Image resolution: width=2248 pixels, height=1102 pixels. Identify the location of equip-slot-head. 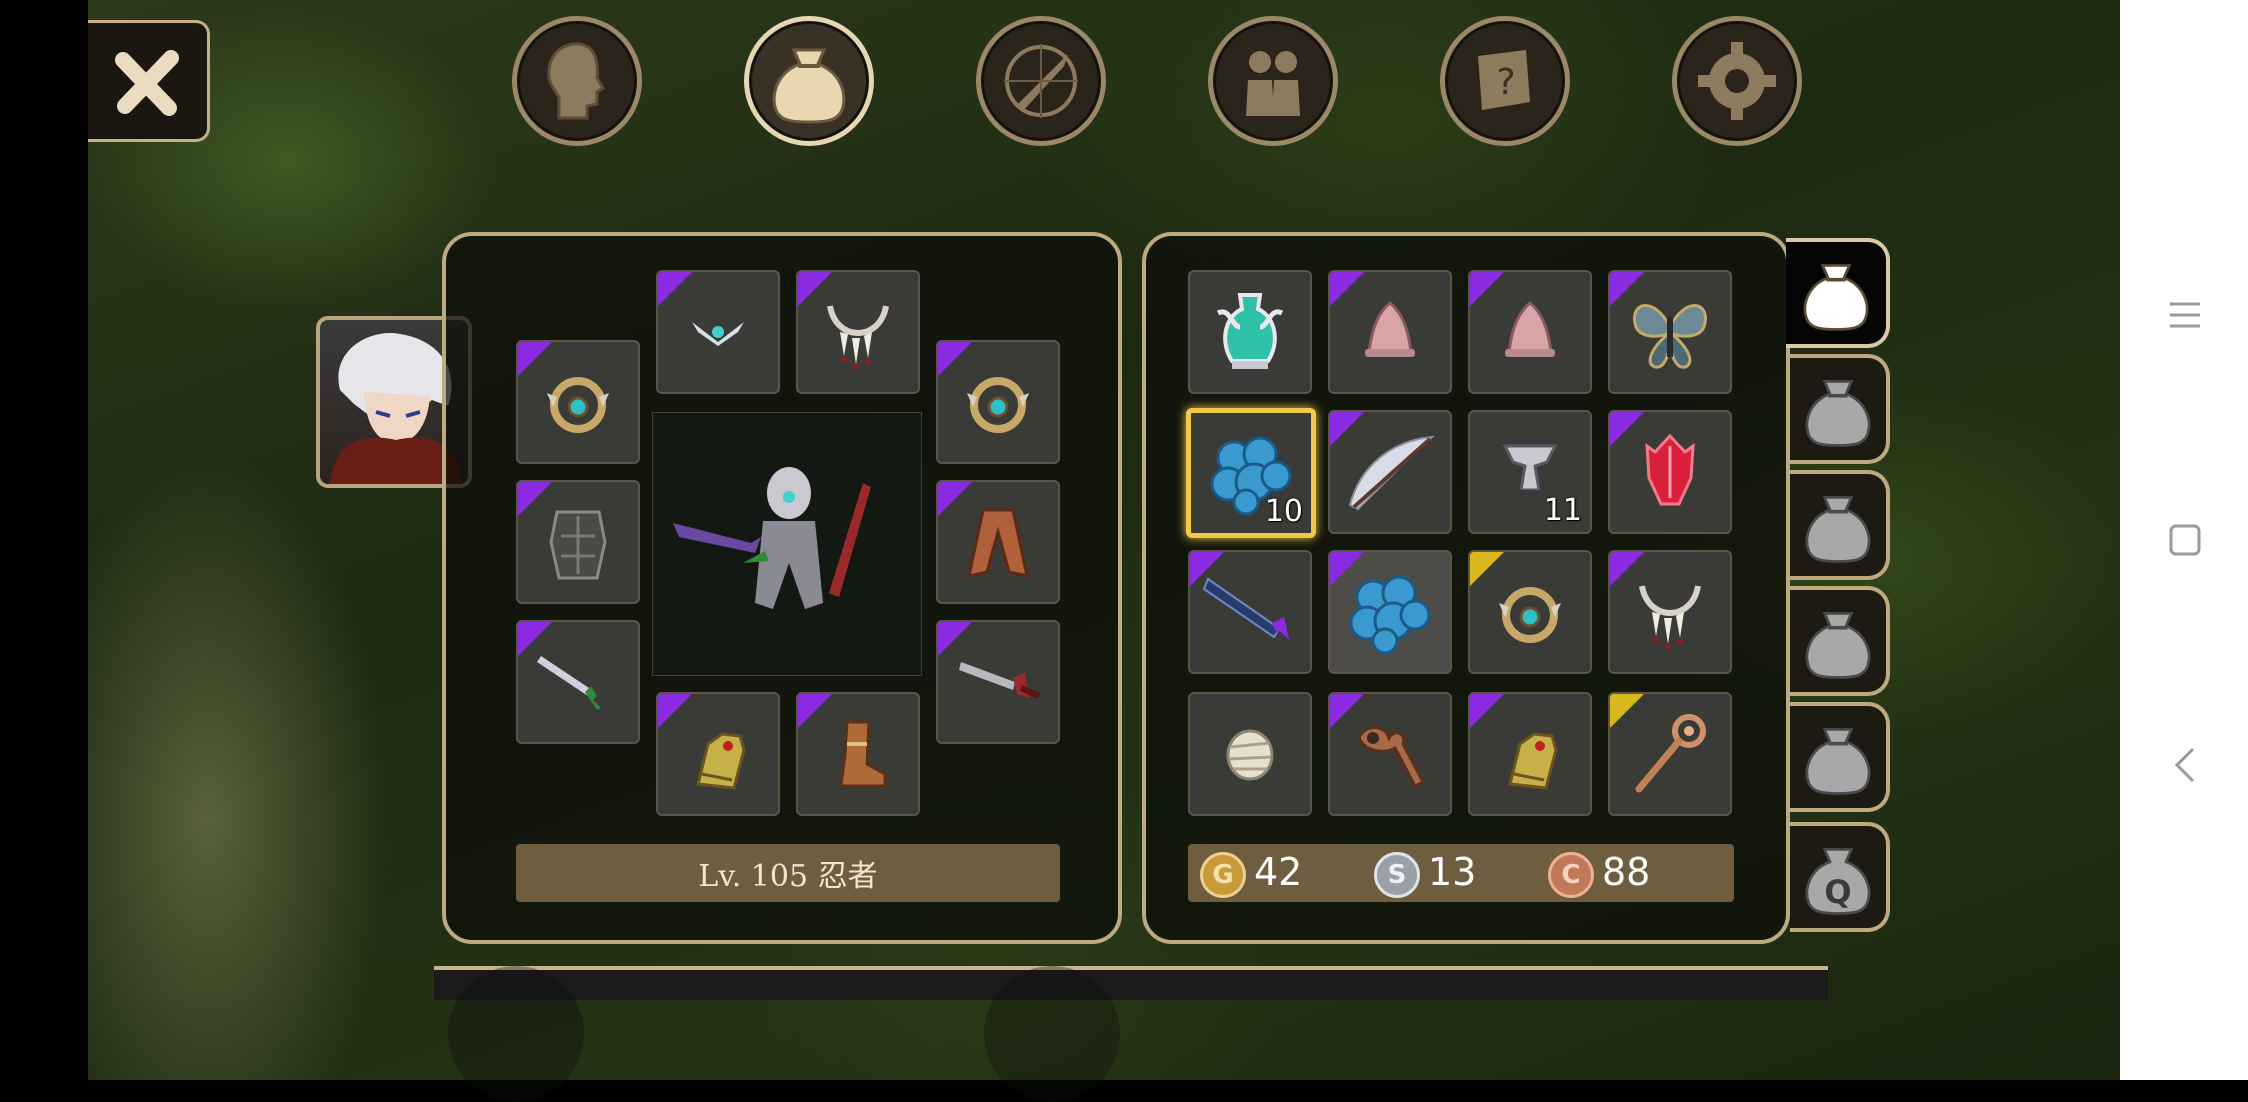
(718, 332).